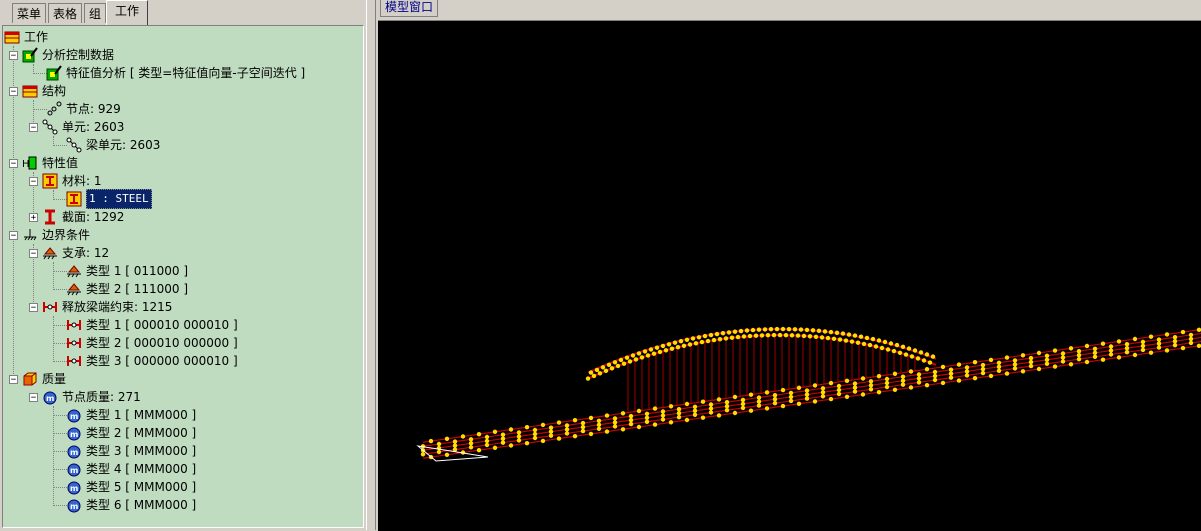 This screenshot has height=531, width=1201. Describe the element at coordinates (61, 55) in the screenshot. I see `tree-item-analysis-control: − 分析控制数据` at that location.